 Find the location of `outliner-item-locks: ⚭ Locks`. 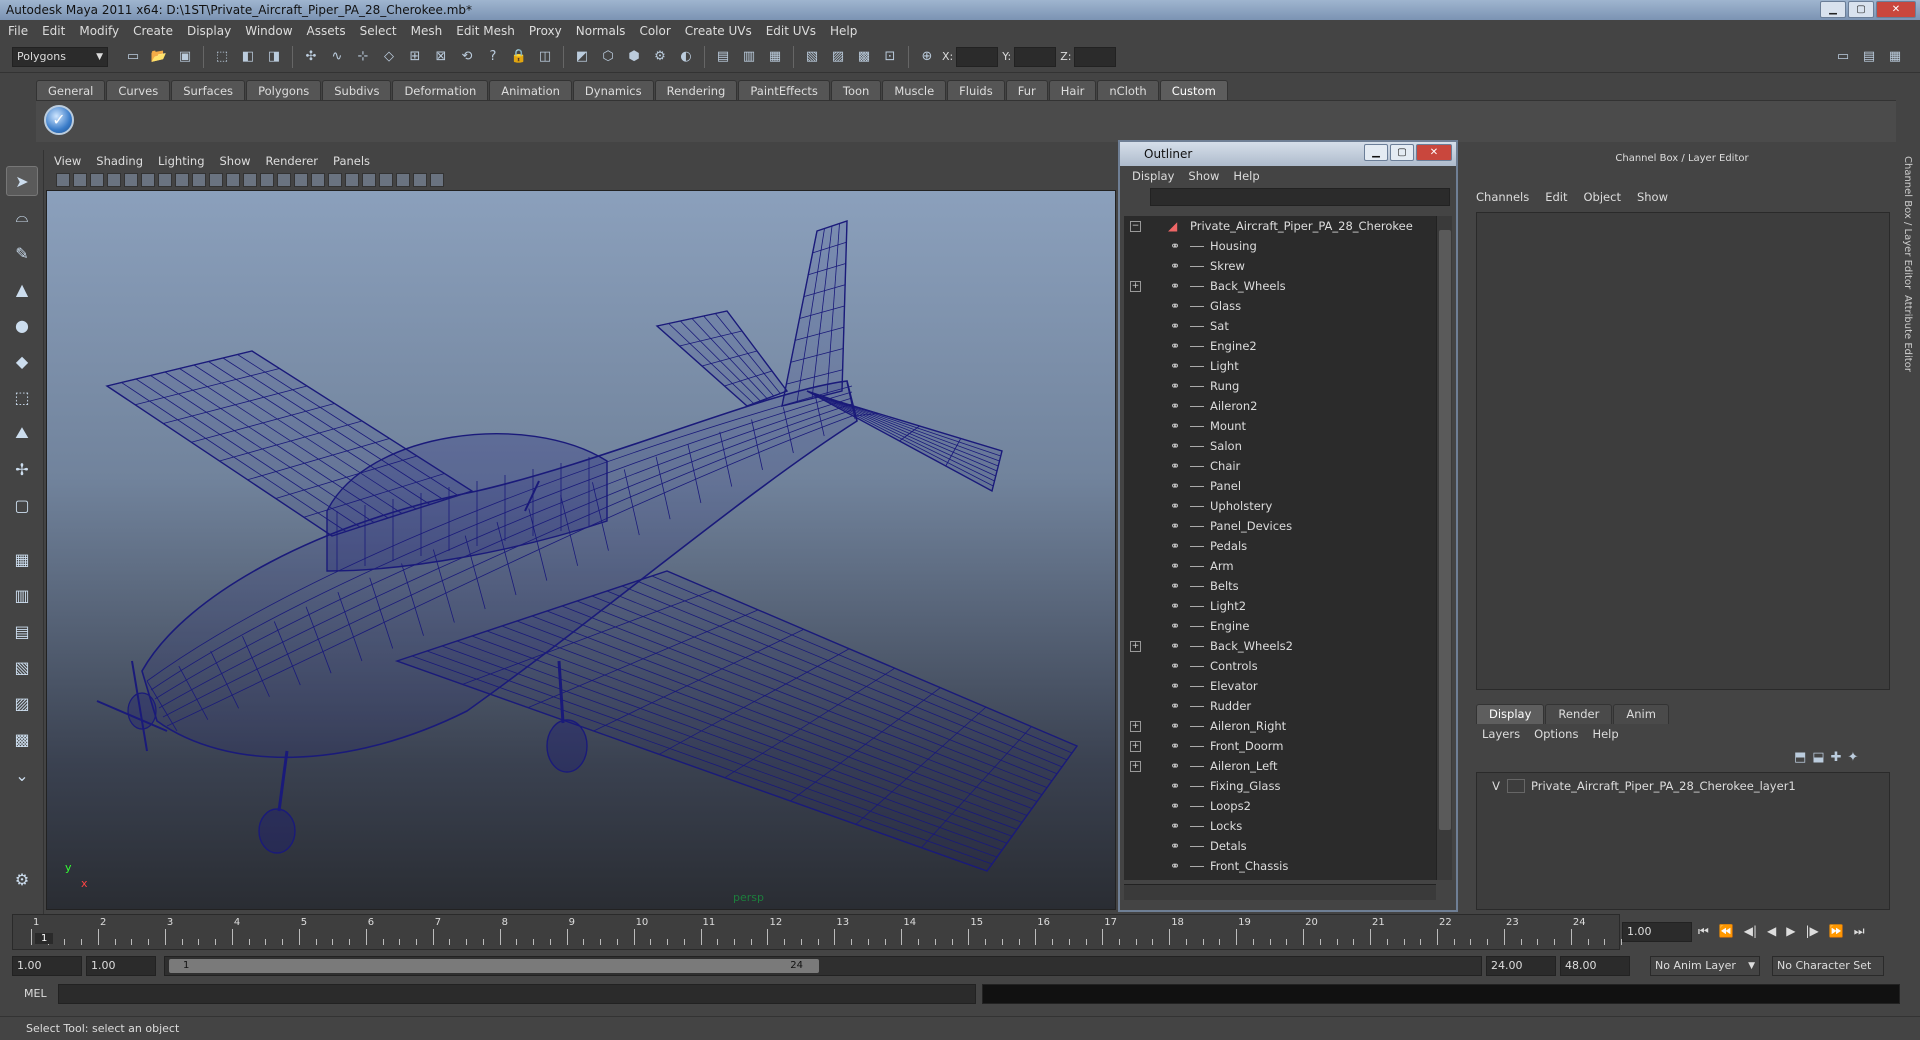

outliner-item-locks: ⚭ Locks is located at coordinates (1280, 826).